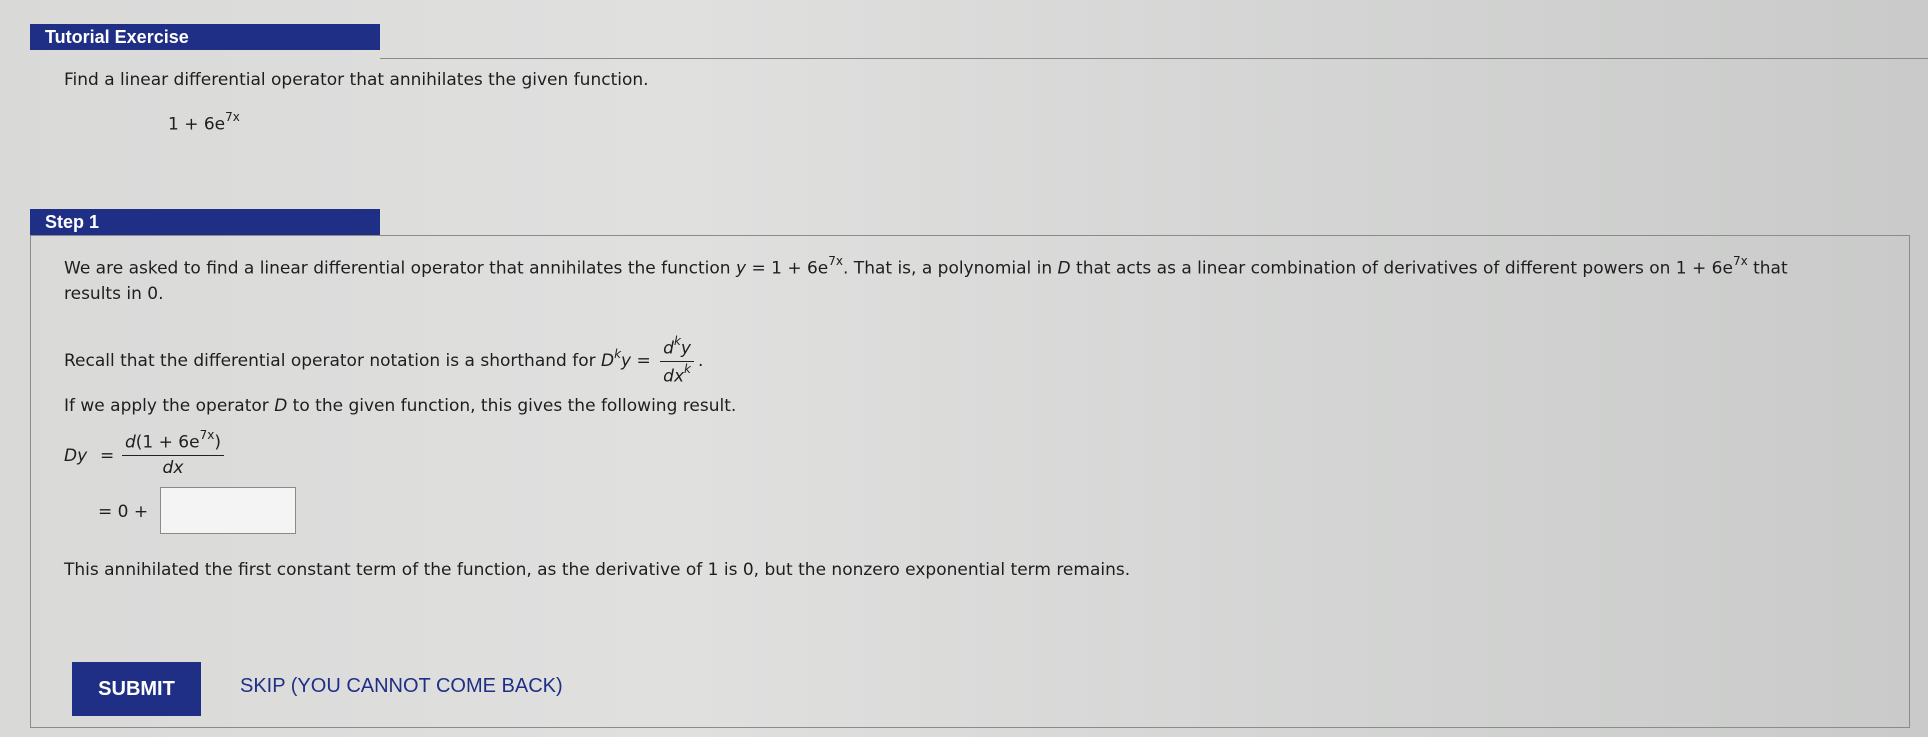 The width and height of the screenshot is (1928, 737). I want to click on given-function-base: 1 + 6e, so click(197, 124).